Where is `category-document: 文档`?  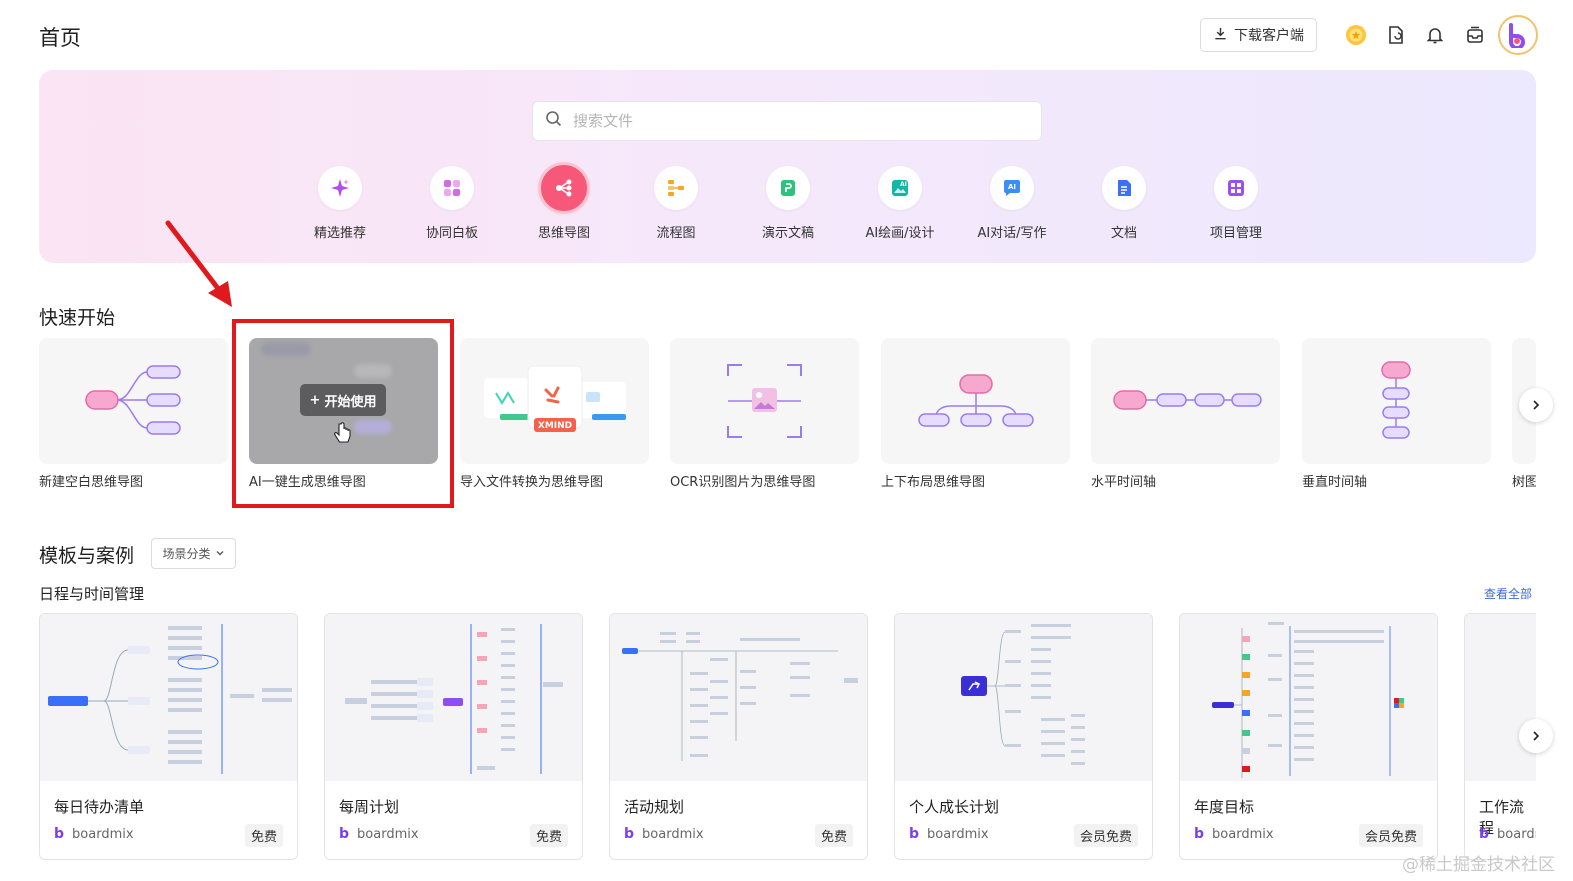 category-document: 文档 is located at coordinates (1124, 203).